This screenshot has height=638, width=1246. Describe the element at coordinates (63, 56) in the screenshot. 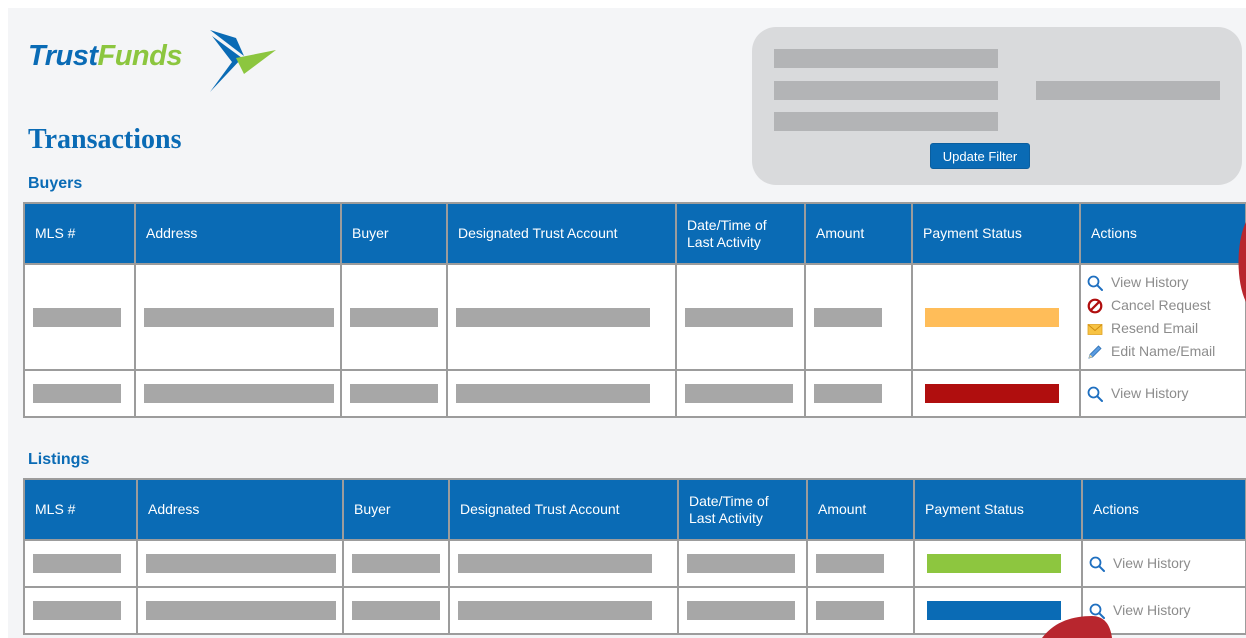

I see `logo-text-trust: Trust` at that location.